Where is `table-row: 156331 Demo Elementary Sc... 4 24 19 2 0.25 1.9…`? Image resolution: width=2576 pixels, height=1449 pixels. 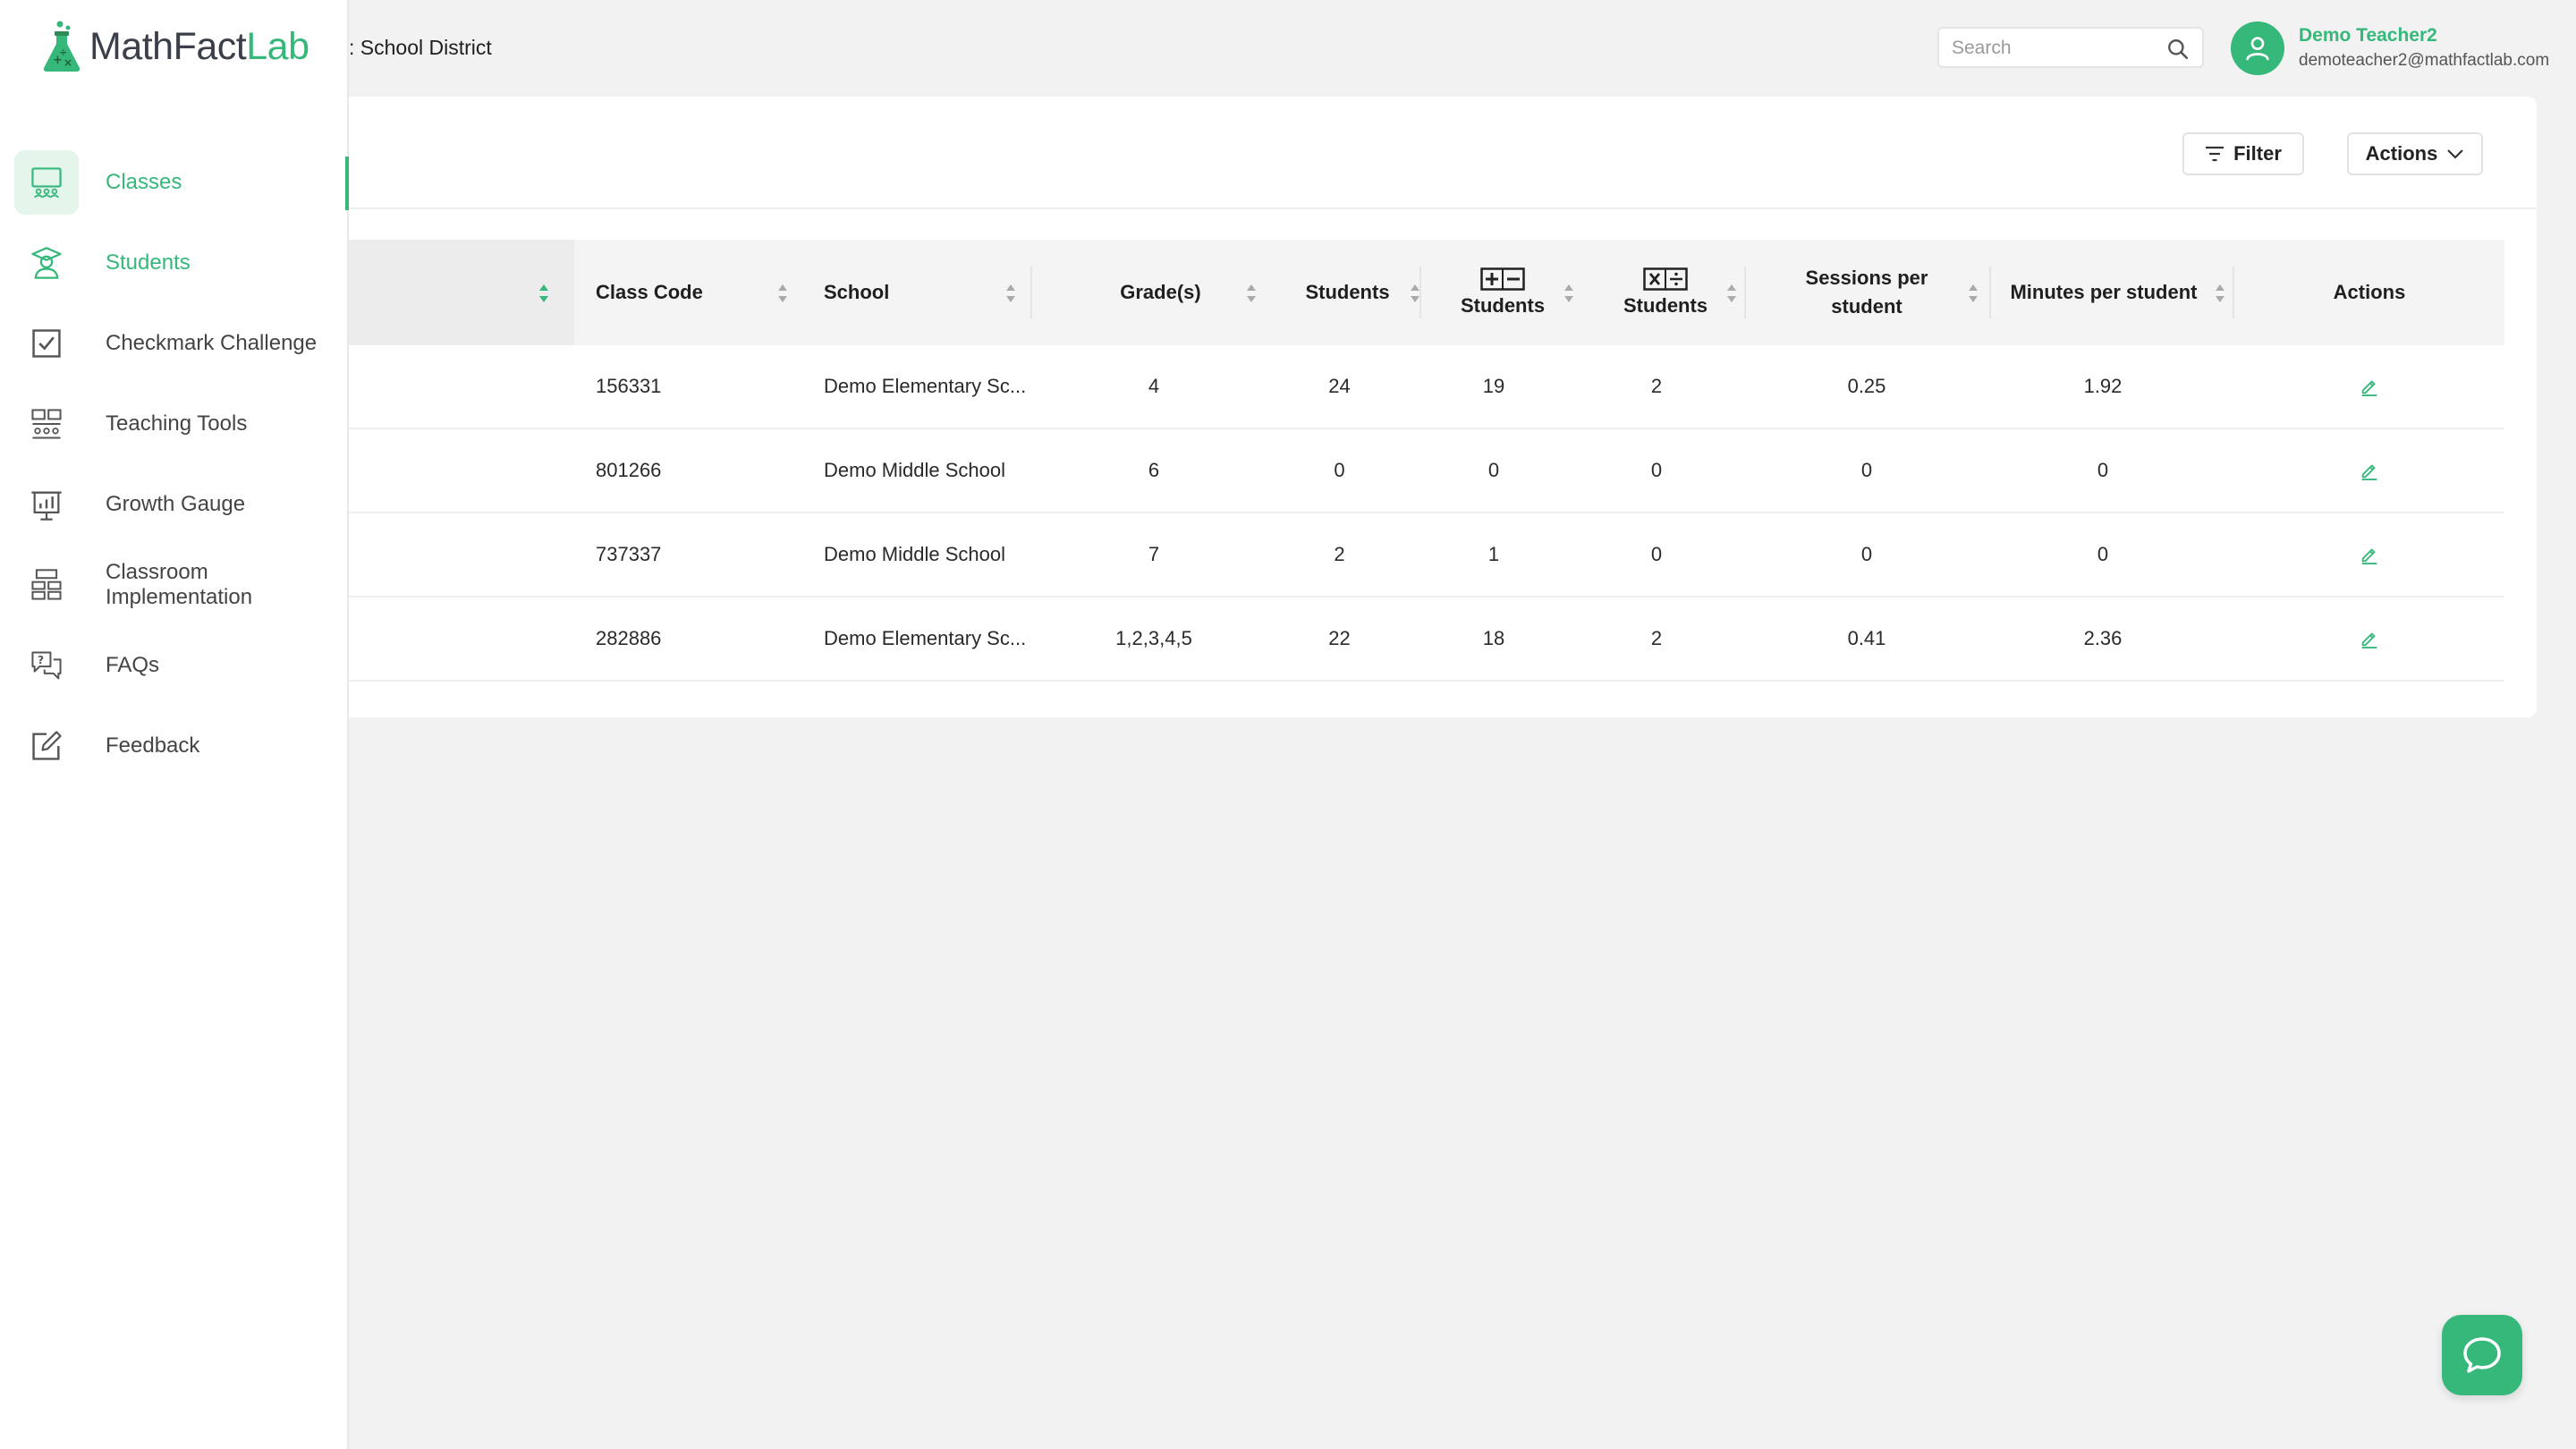 table-row: 156331 Demo Elementary Sc... 4 24 19 2 0.25 1.9… is located at coordinates (1319, 387).